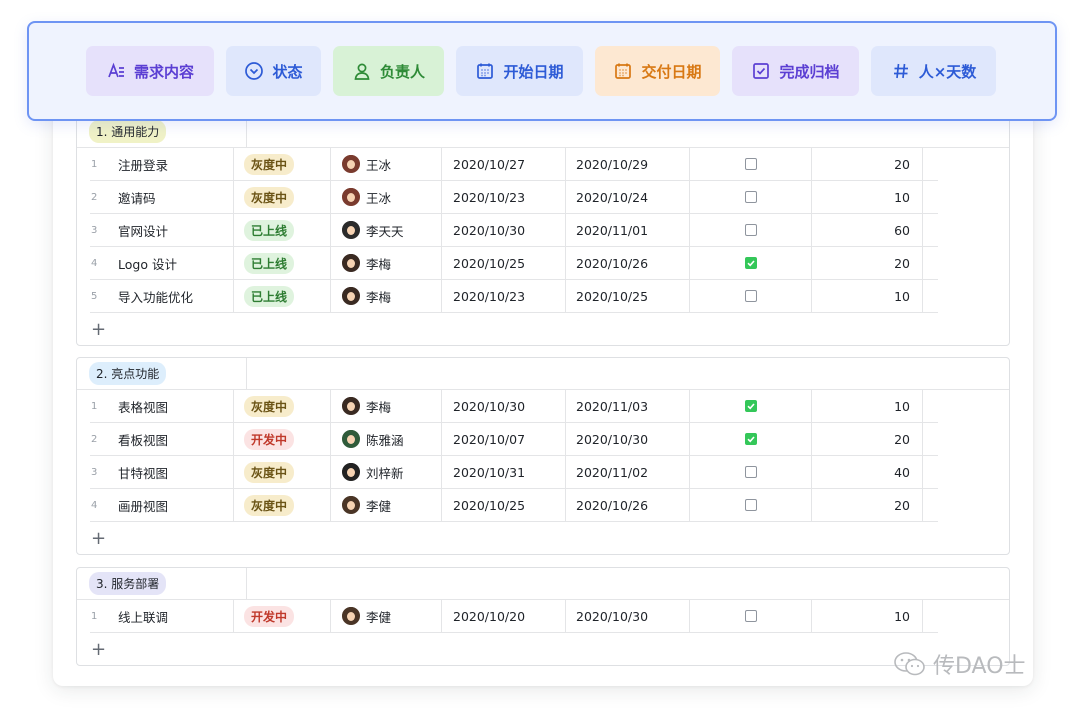 This screenshot has height=713, width=1080. I want to click on field-chip: 人×天数, so click(933, 71).